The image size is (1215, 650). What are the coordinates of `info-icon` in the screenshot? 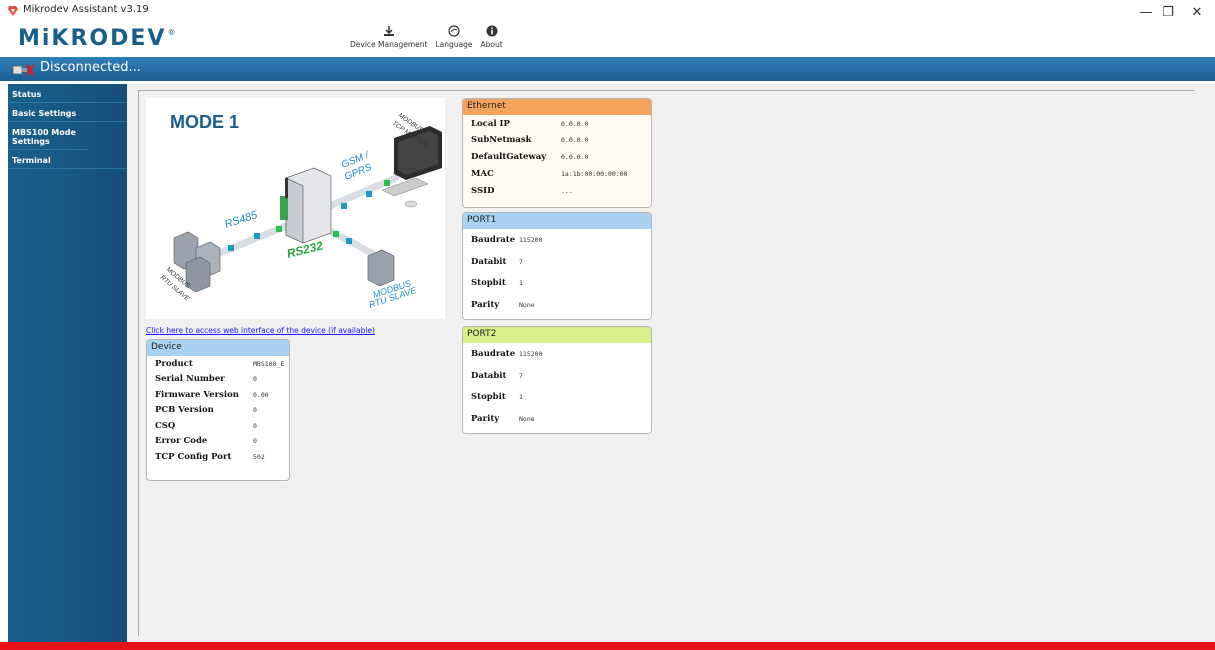 It's located at (492, 31).